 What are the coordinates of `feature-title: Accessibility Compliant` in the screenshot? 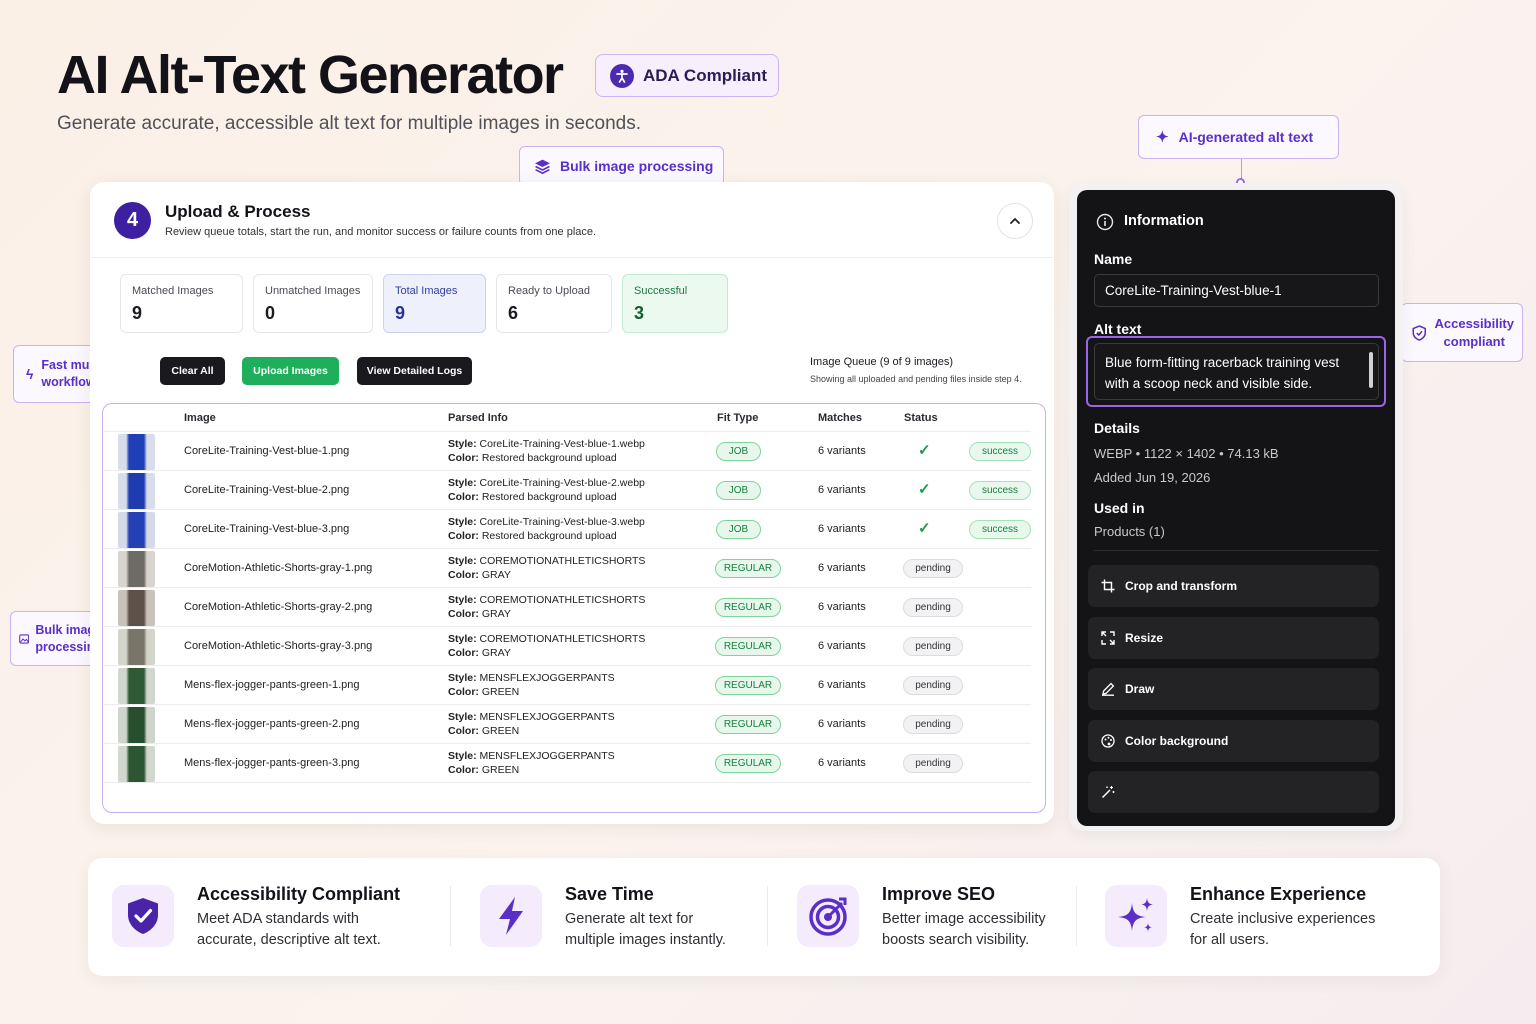 It's located at (299, 894).